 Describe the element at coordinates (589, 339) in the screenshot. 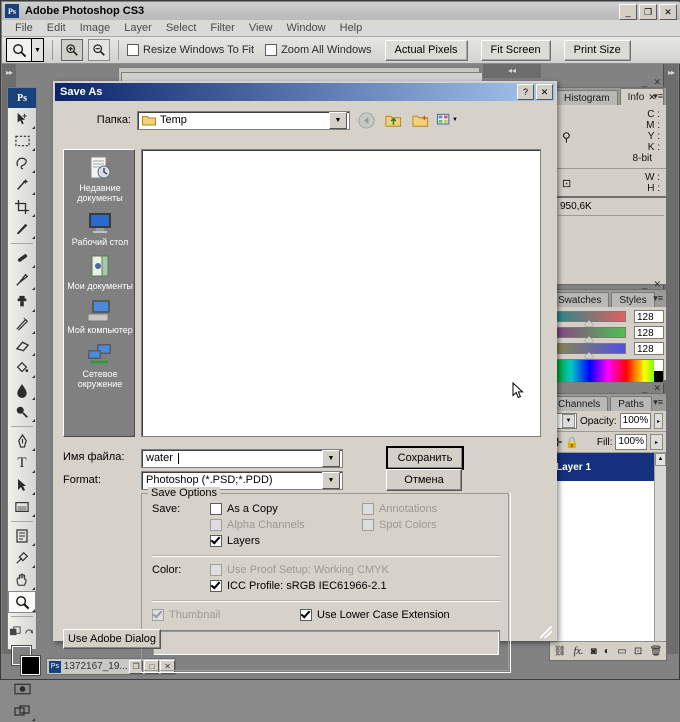

I see `green-slider-thumb` at that location.